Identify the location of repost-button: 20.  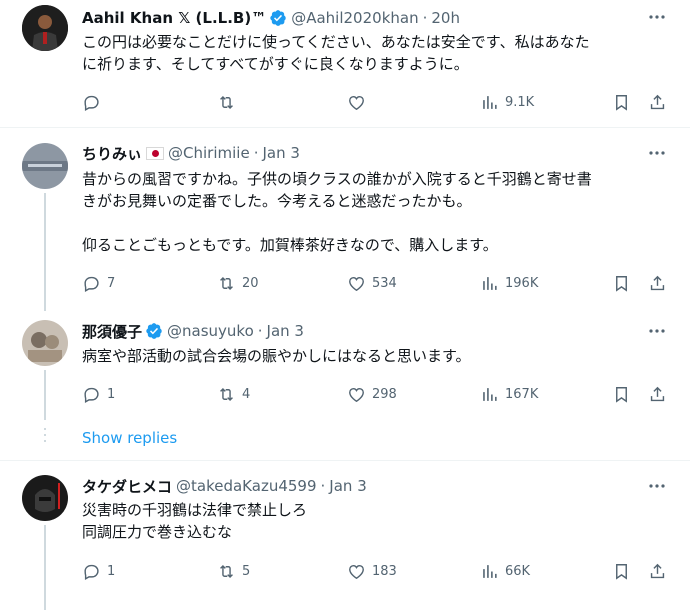
(238, 283).